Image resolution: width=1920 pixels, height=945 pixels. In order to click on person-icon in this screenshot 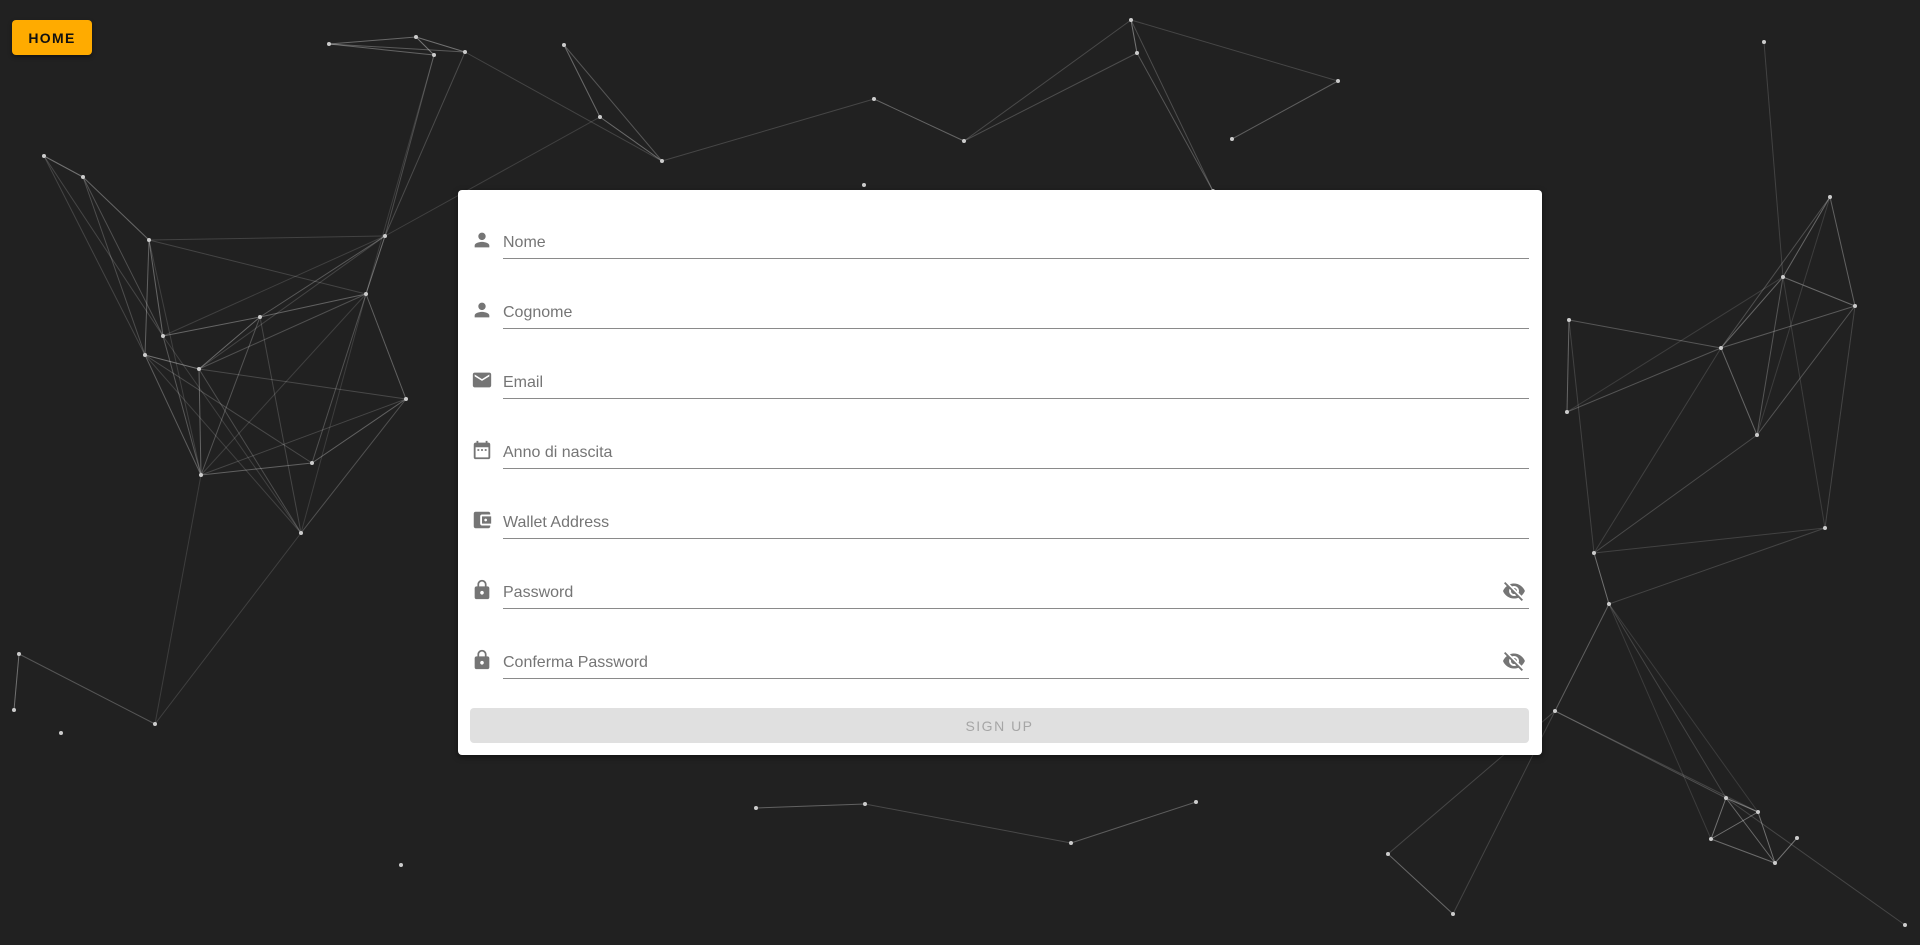, I will do `click(482, 310)`.